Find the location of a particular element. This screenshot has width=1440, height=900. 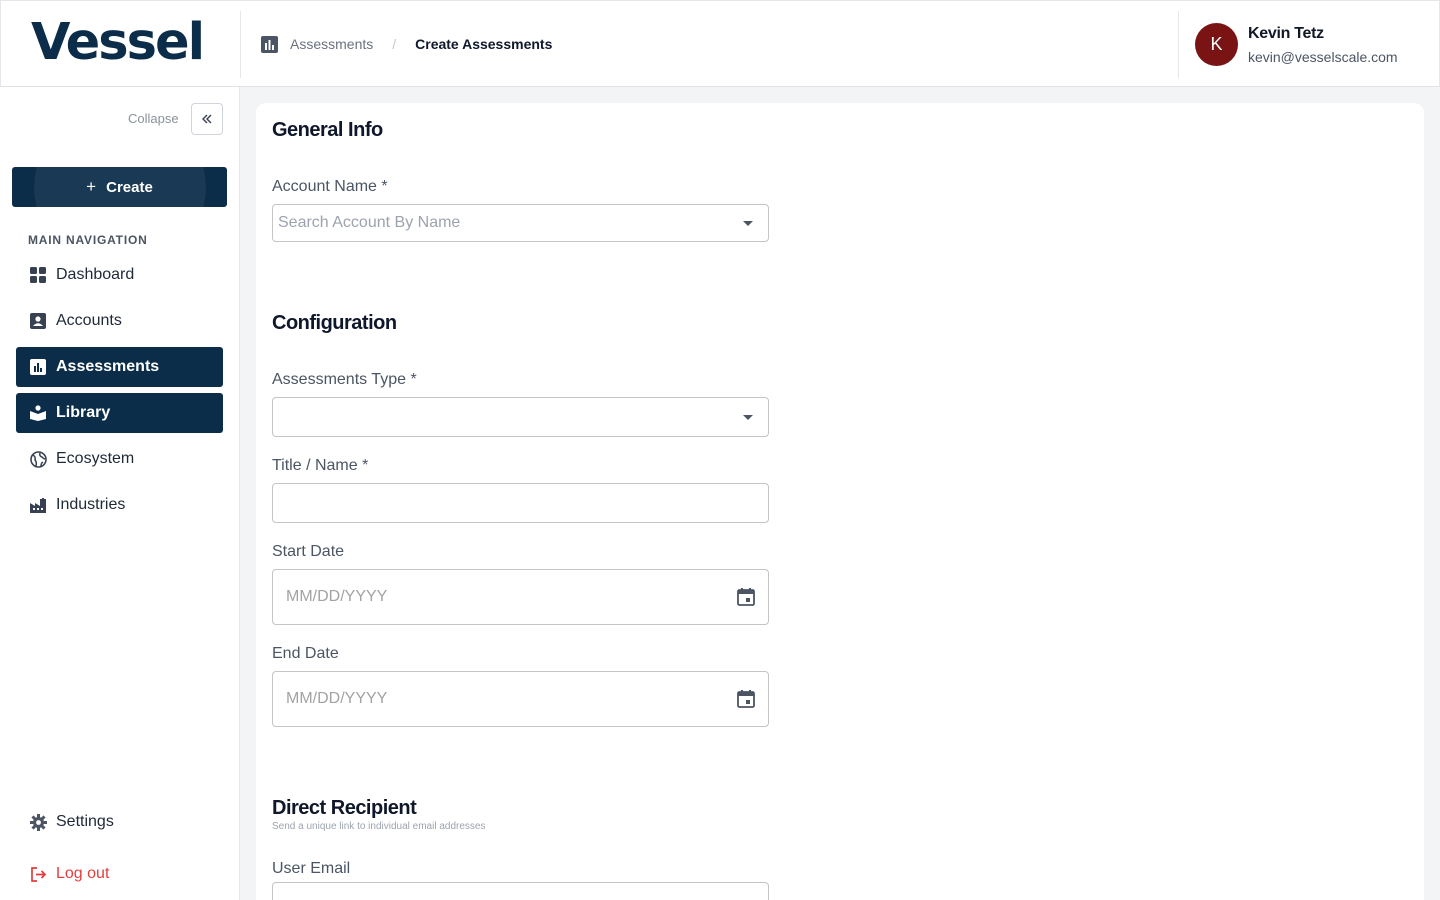

sidebar-item-settings: Settings is located at coordinates (119, 822).